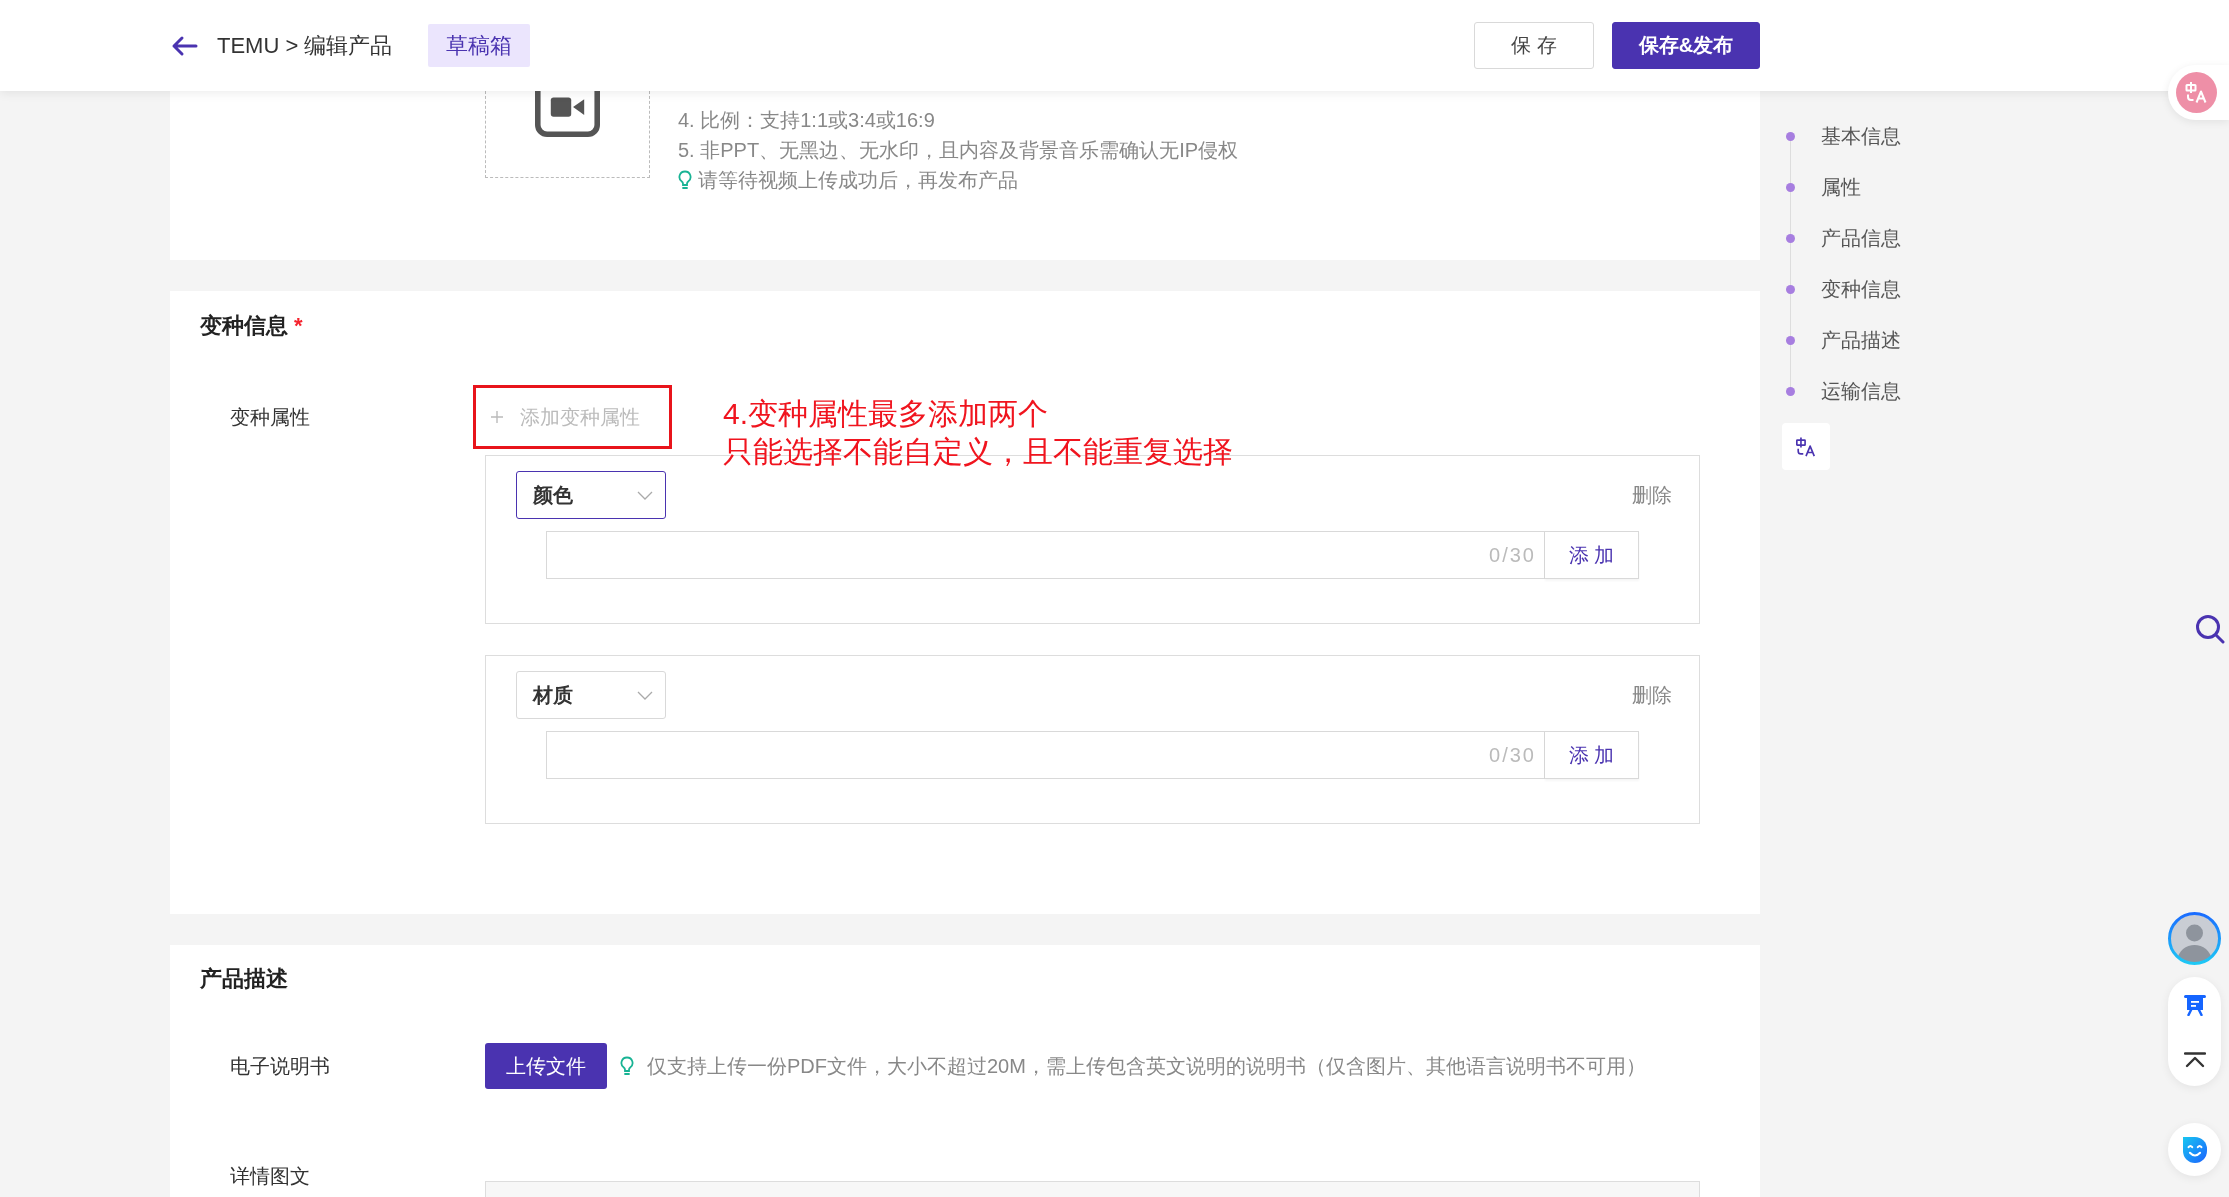 The width and height of the screenshot is (2229, 1197). I want to click on draft-badge: 草稿箱, so click(479, 45).